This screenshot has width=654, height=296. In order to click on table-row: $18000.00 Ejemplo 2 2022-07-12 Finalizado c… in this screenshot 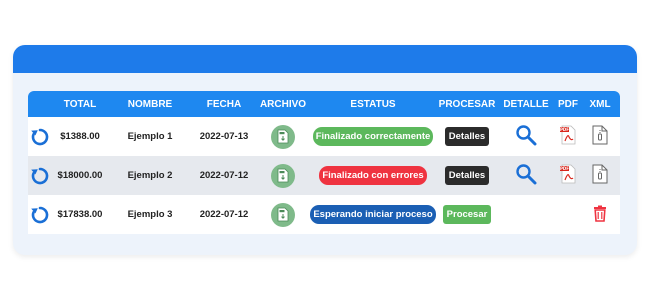, I will do `click(324, 175)`.